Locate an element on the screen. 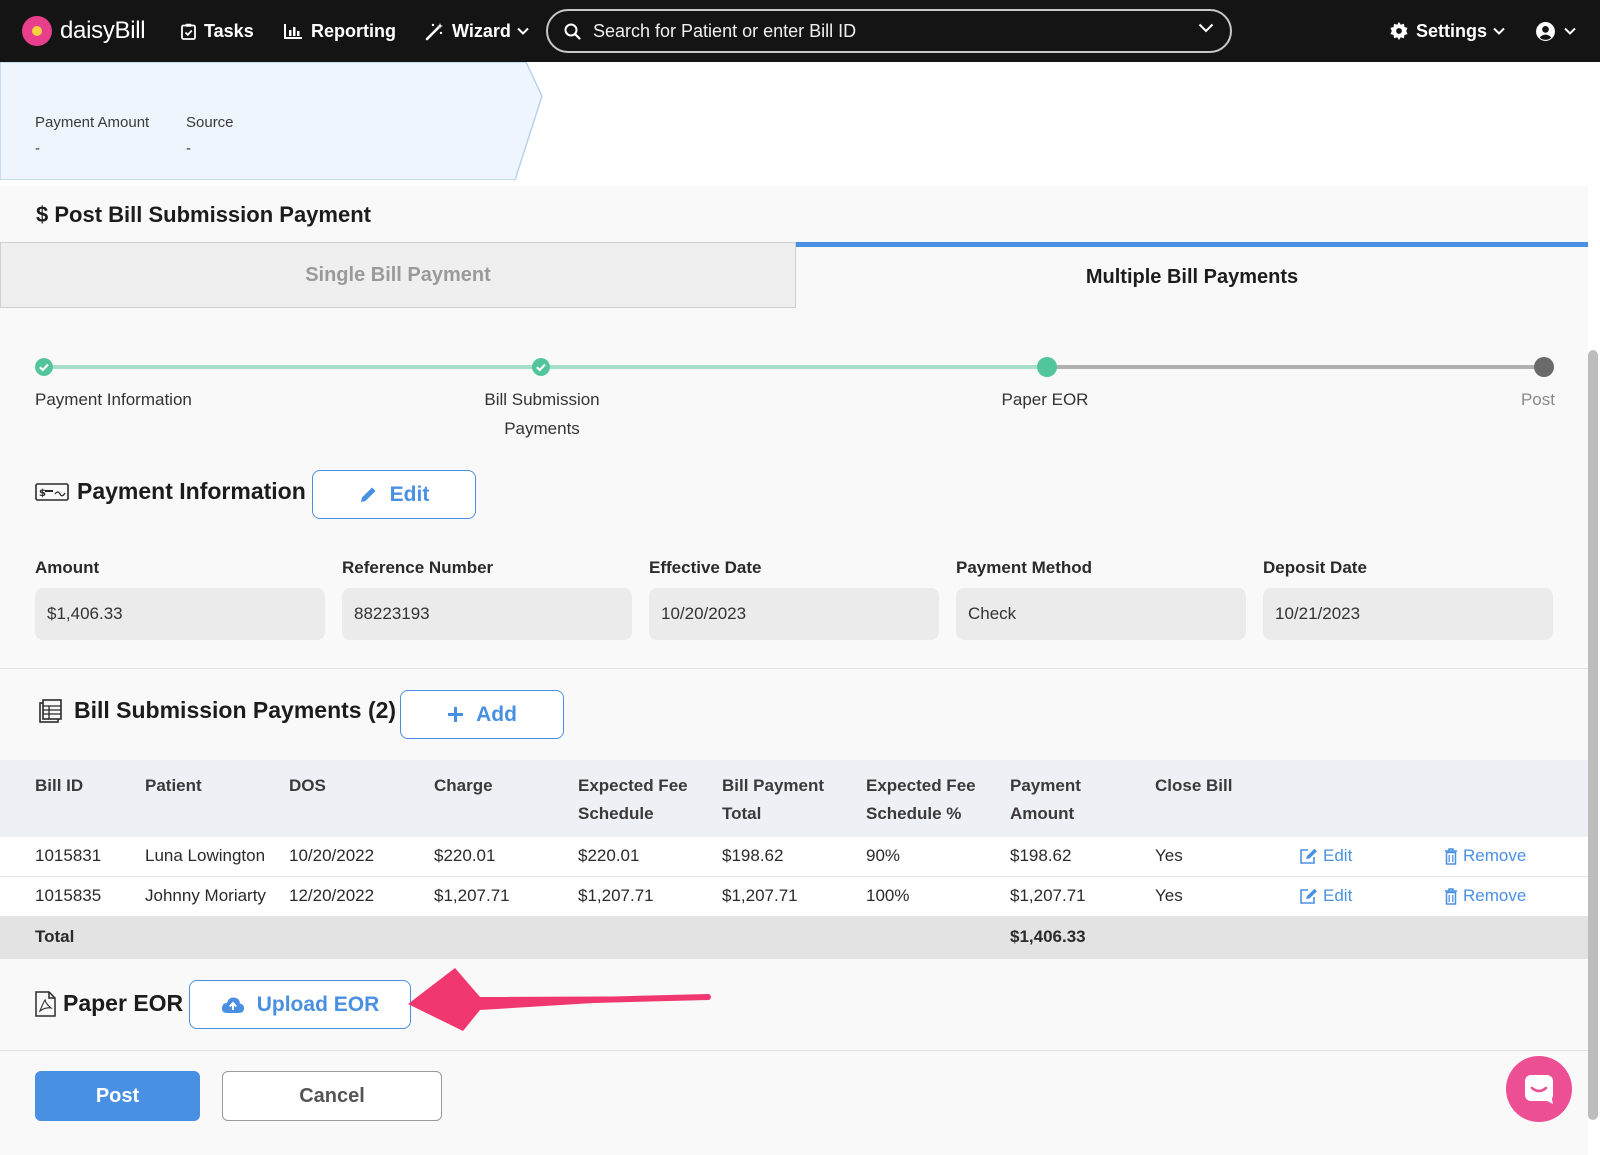  cell-dos: 12/20/2022 is located at coordinates (332, 895).